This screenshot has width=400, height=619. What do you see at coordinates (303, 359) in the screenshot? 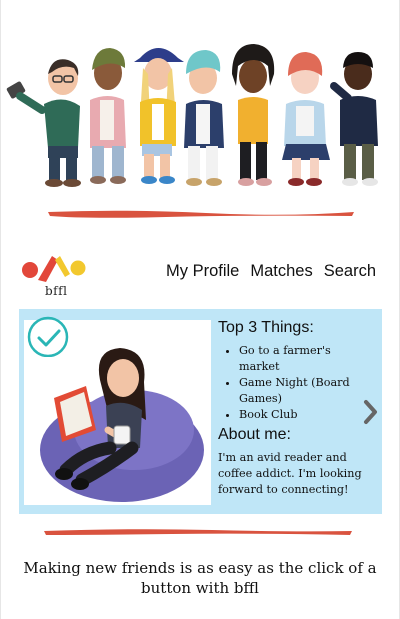
I see `list-item: Go to a farmer's market` at bounding box center [303, 359].